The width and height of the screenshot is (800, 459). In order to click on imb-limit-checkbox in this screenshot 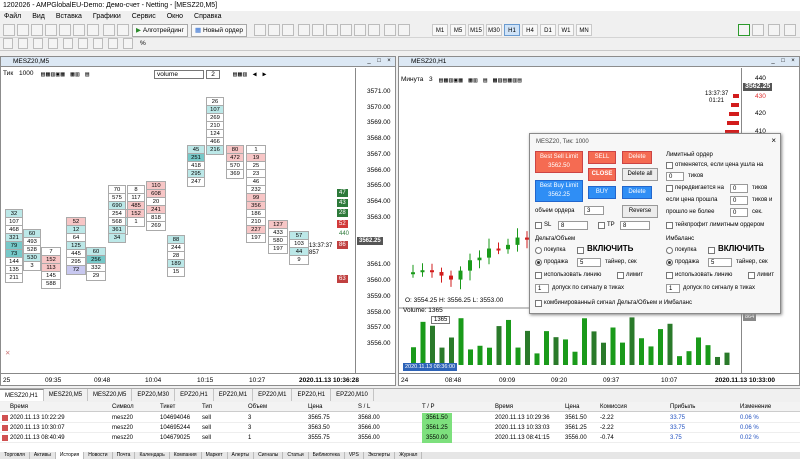, I will do `click(751, 275)`.